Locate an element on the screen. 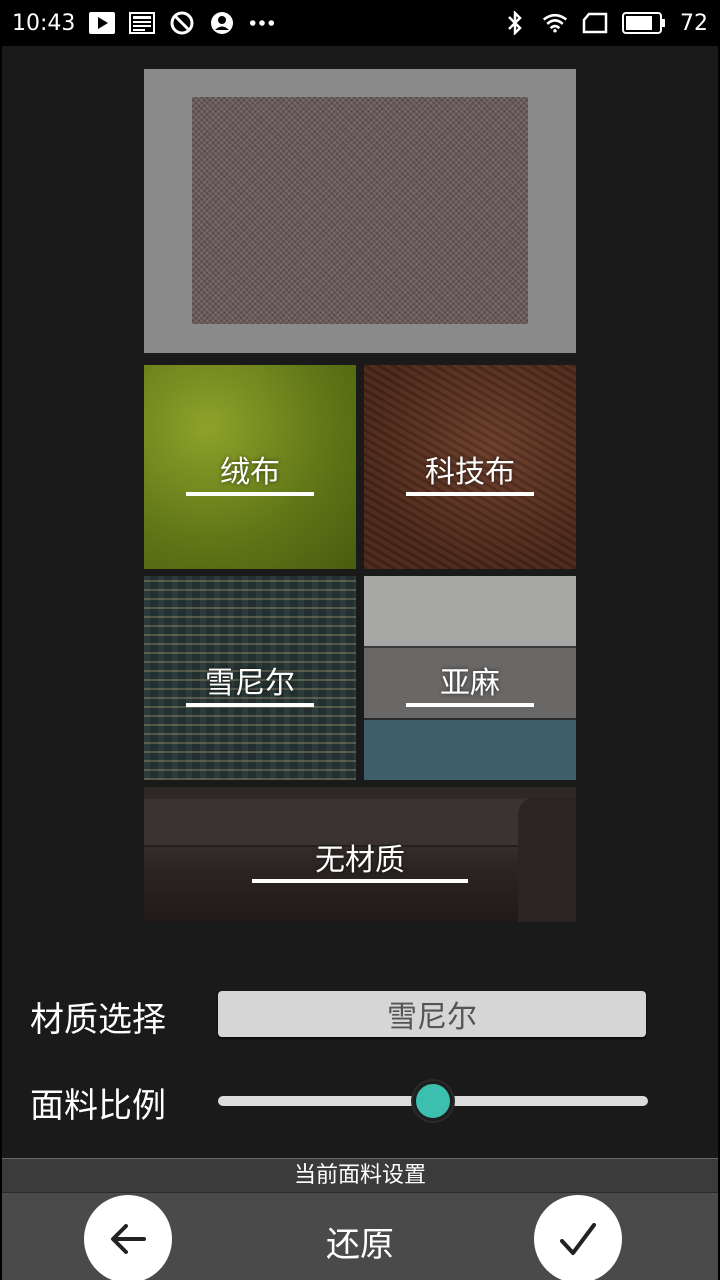 The image size is (720, 1280). material-tile-label: 无材质 is located at coordinates (360, 860).